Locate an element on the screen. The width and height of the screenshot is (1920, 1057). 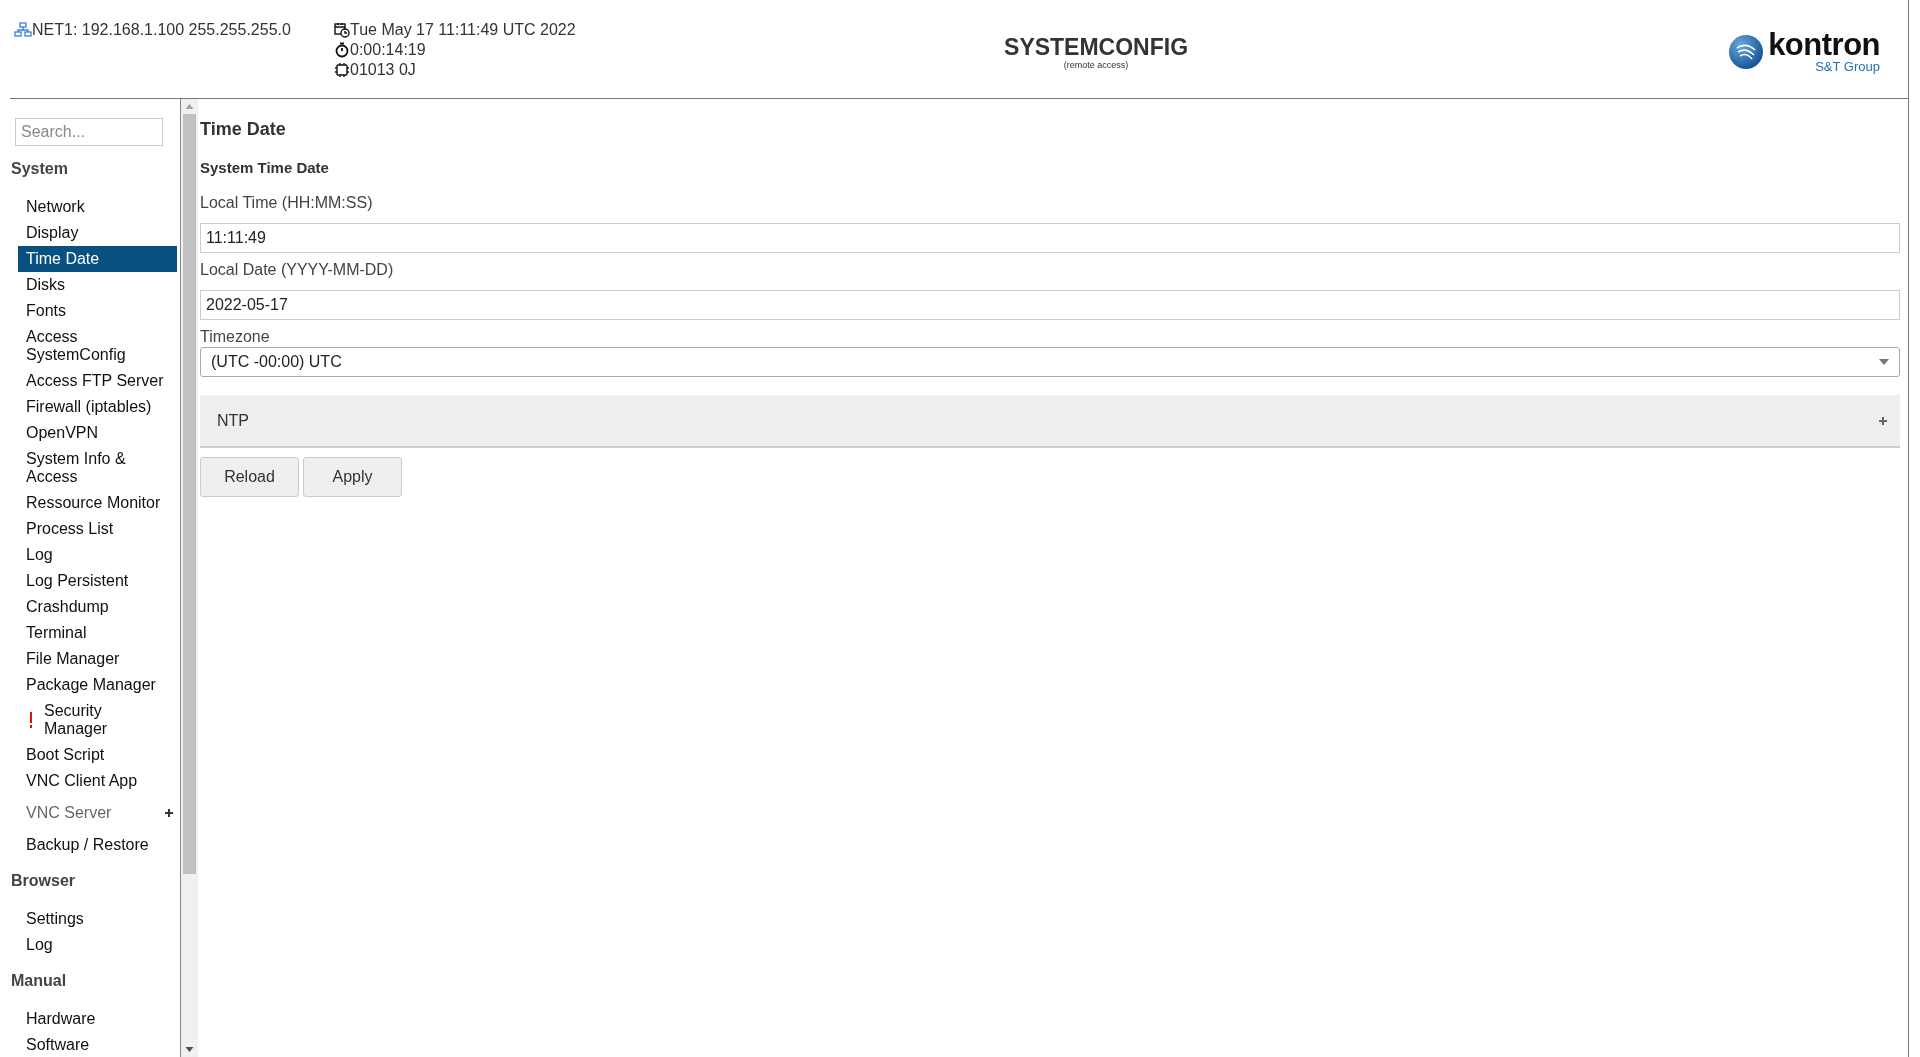
field-label: Timezone is located at coordinates (235, 337).